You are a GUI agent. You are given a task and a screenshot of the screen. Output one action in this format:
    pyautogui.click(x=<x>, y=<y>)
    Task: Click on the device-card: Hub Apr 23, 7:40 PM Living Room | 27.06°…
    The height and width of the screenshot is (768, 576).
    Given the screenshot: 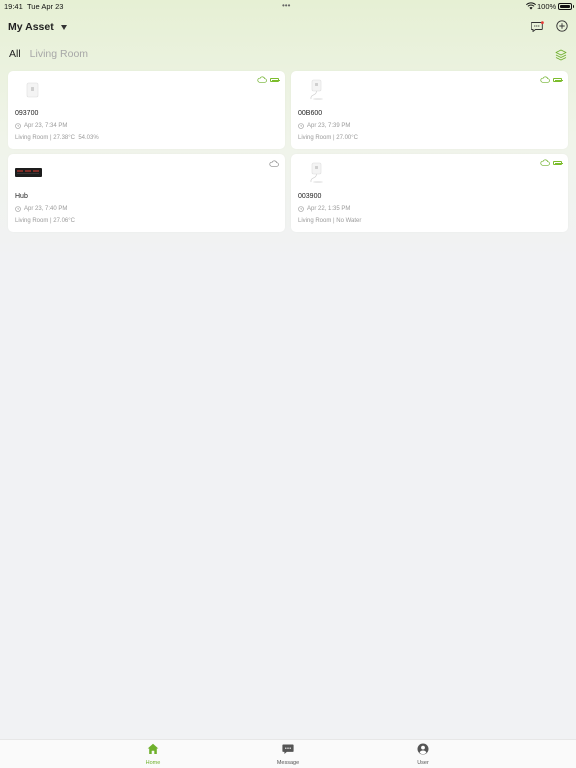 What is the action you would take?
    pyautogui.click(x=146, y=193)
    